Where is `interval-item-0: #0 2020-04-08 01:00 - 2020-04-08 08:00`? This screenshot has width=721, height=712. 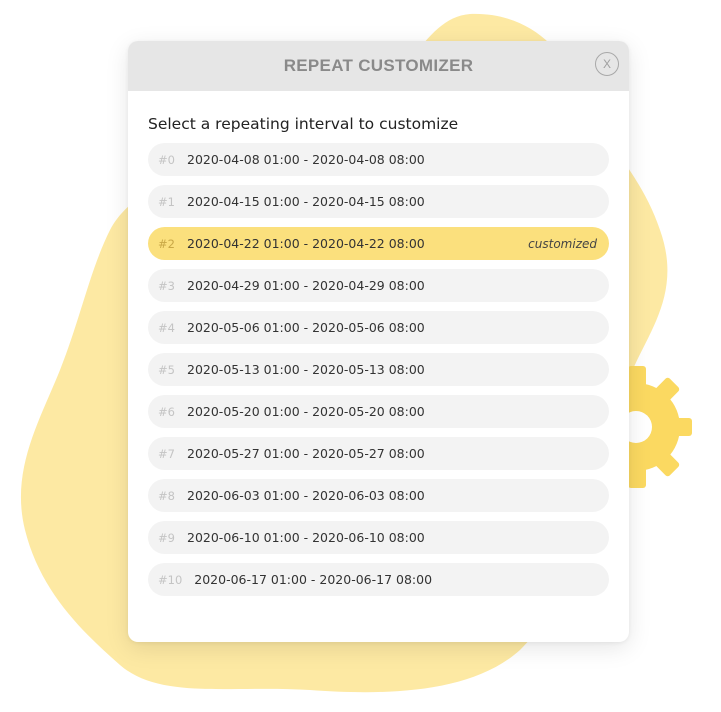 interval-item-0: #0 2020-04-08 01:00 - 2020-04-08 08:00 is located at coordinates (378, 159).